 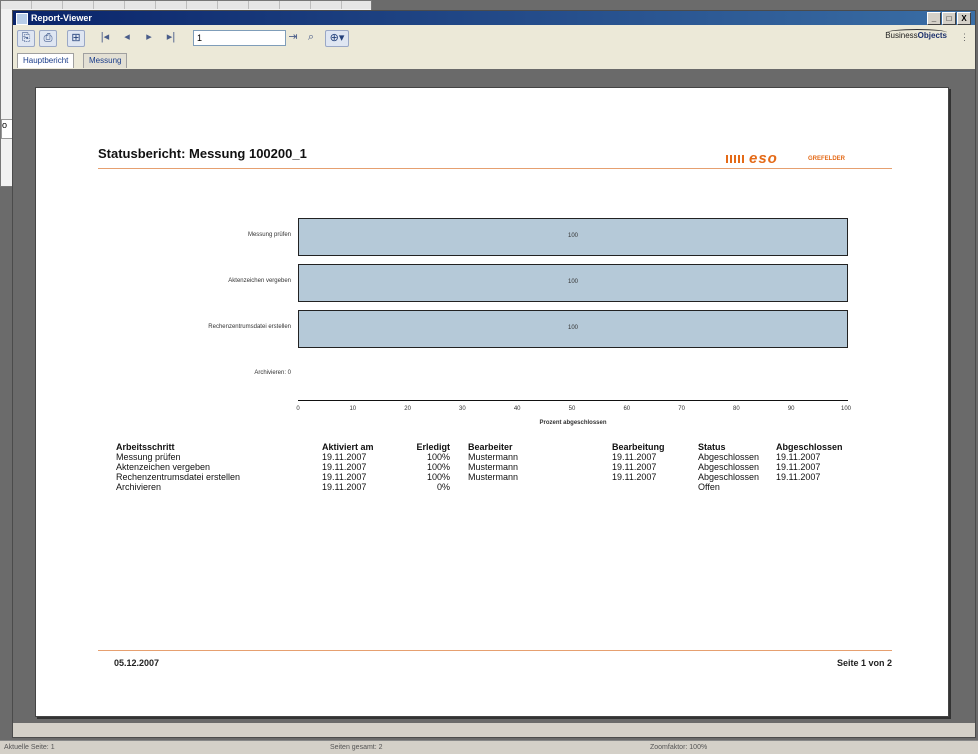 I want to click on table-header-cell: Bearbeitung, so click(x=638, y=447).